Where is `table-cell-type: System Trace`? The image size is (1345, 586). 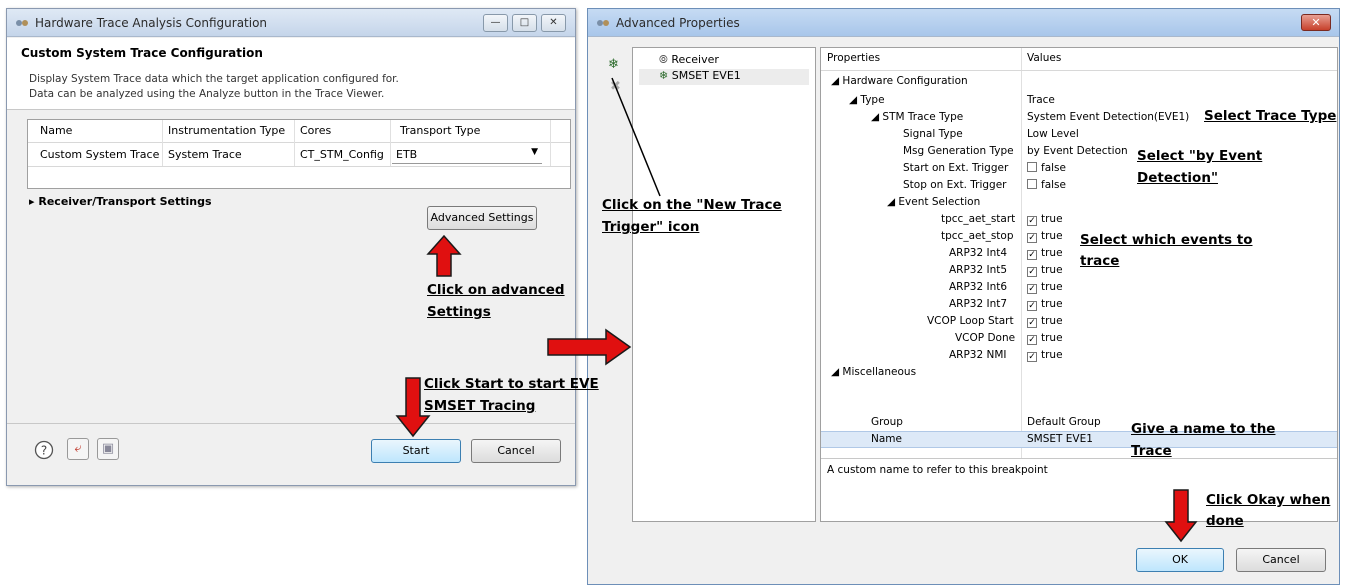
table-cell-type: System Trace is located at coordinates (205, 154).